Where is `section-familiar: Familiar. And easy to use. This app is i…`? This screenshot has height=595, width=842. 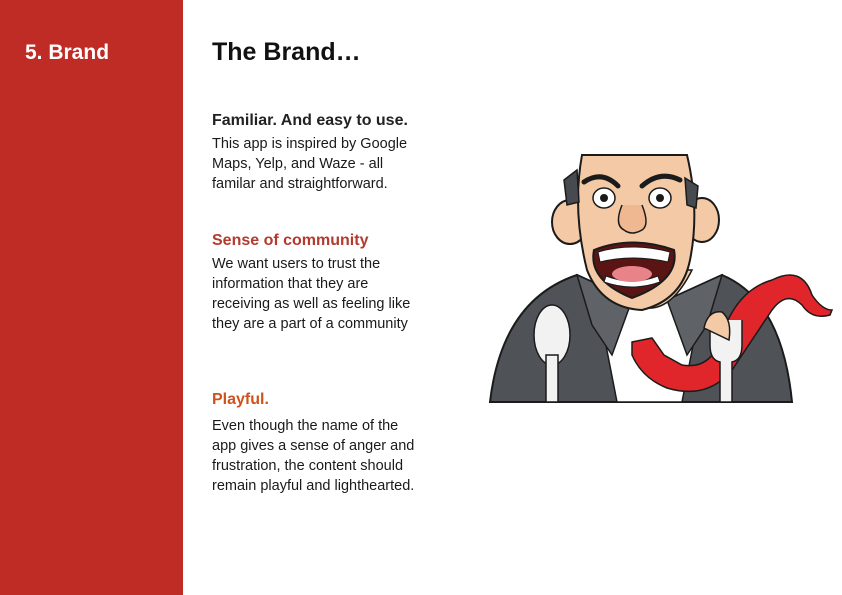 section-familiar: Familiar. And easy to use. This app is i… is located at coordinates (314, 153).